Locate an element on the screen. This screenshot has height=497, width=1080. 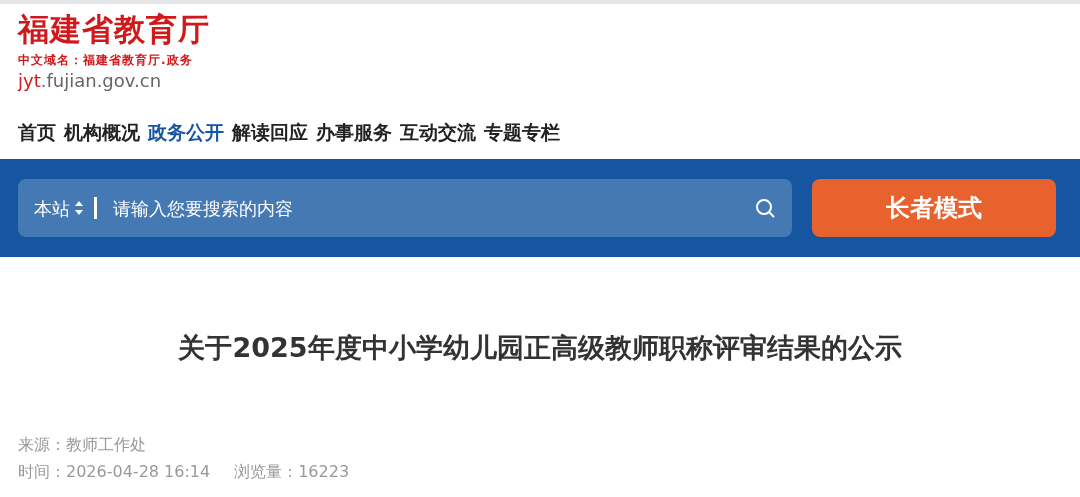
search-field: 本站 请输入您要搜索的内容 is located at coordinates (405, 208).